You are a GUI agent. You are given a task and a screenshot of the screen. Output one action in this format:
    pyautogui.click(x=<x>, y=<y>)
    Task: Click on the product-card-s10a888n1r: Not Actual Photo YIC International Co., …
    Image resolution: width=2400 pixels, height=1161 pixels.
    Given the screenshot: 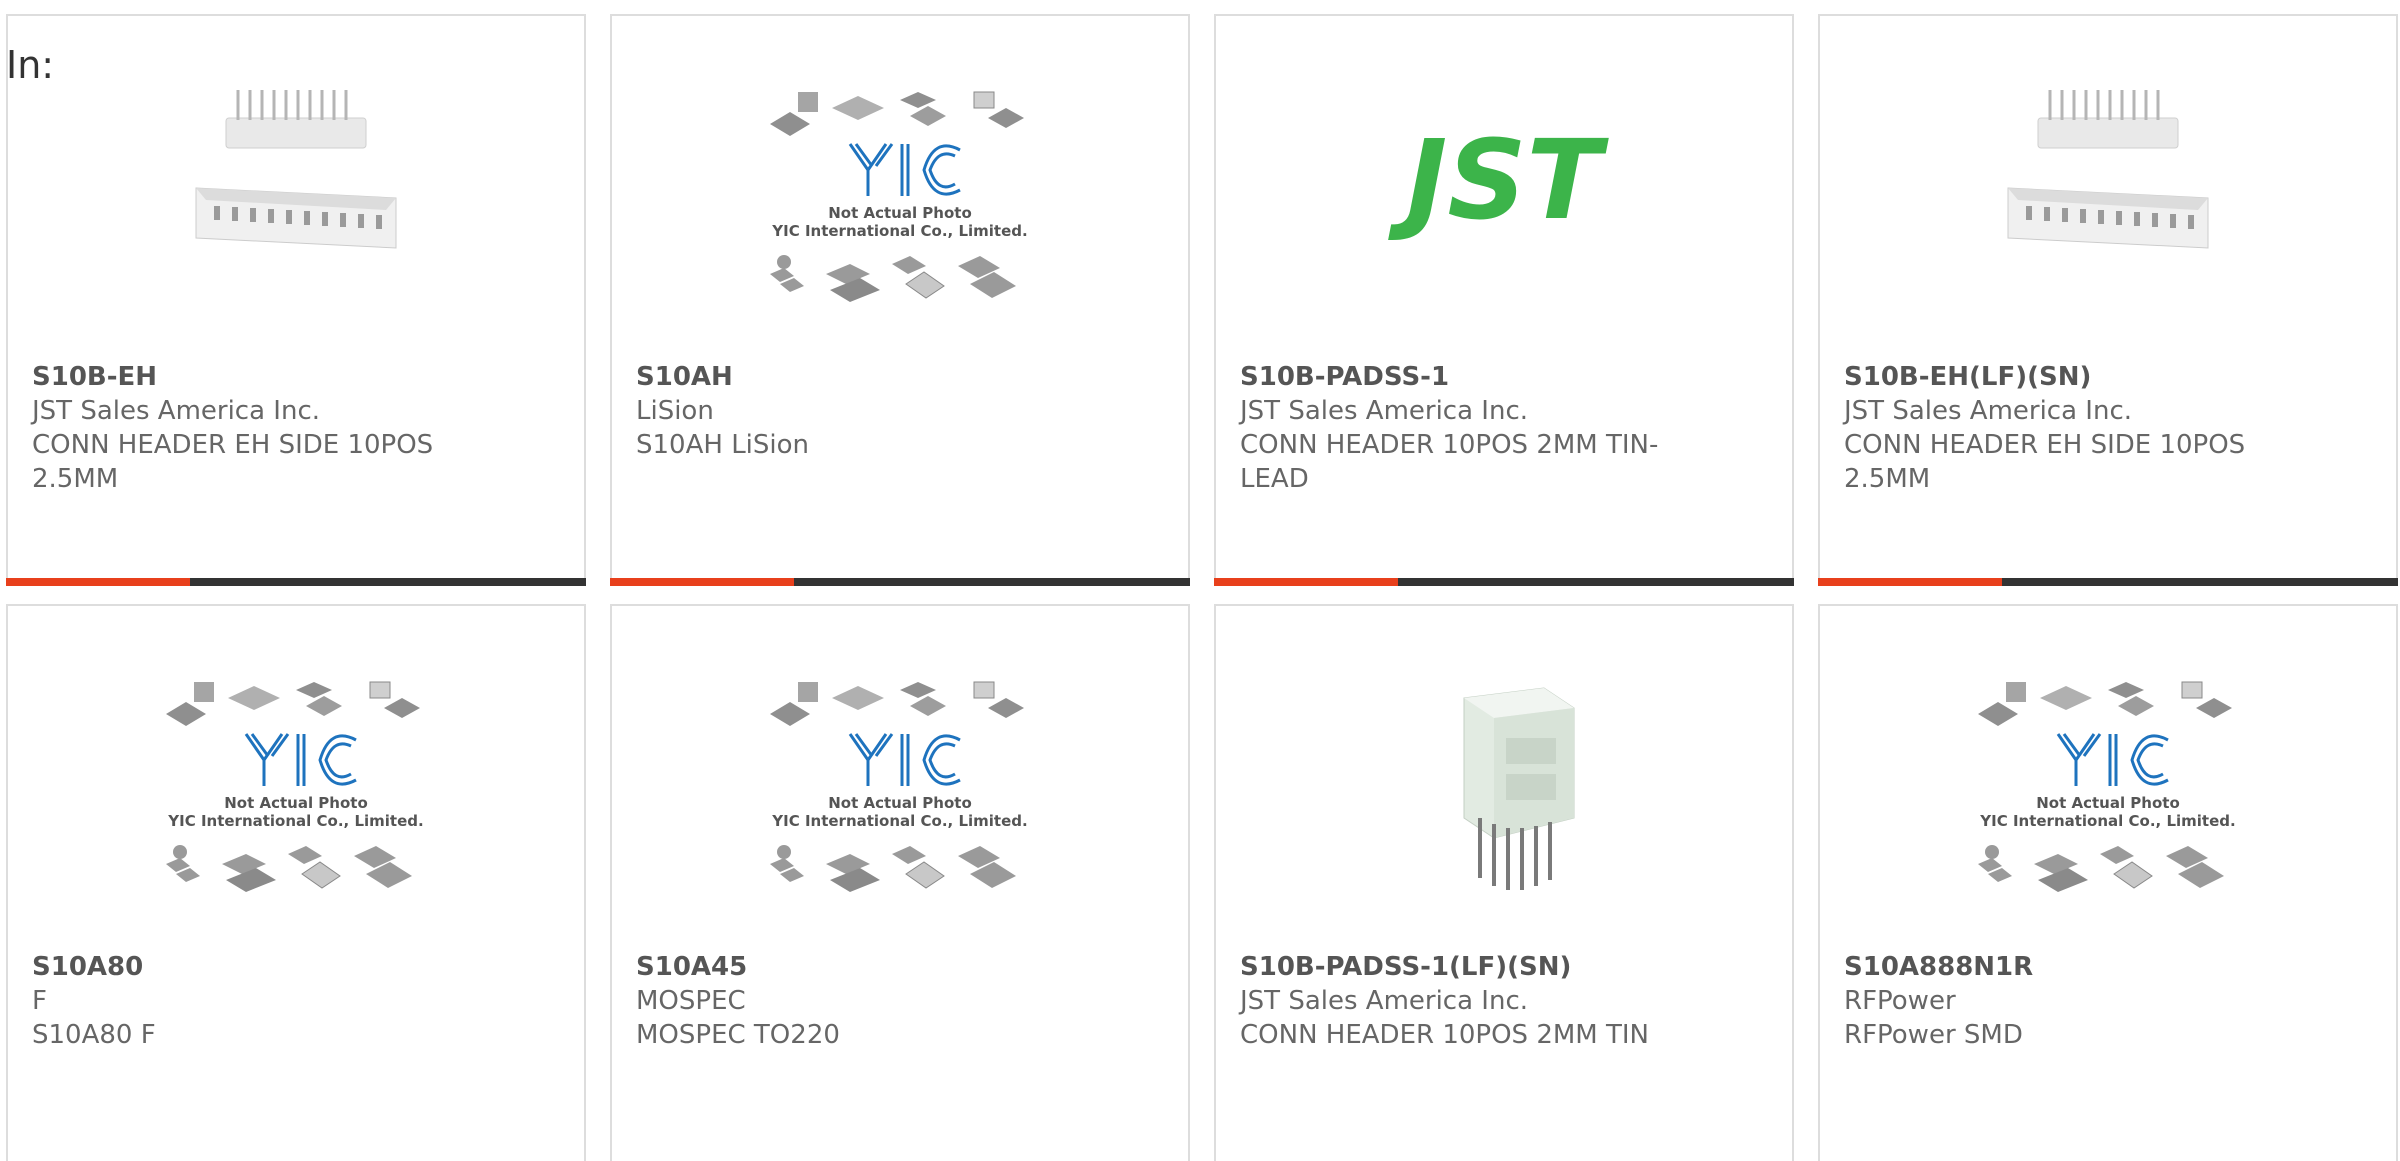 What is the action you would take?
    pyautogui.click(x=2108, y=882)
    